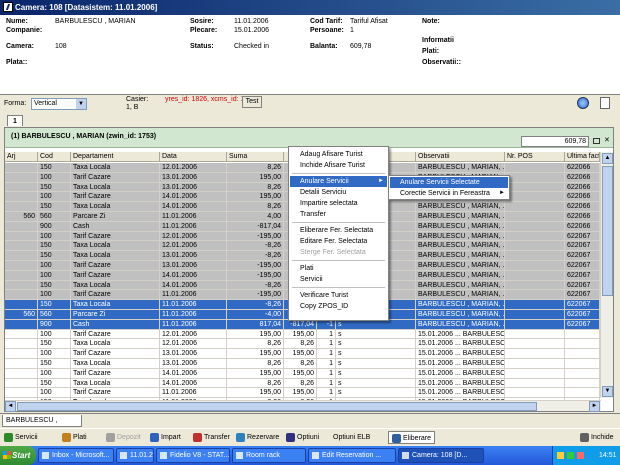 The height and width of the screenshot is (465, 620). What do you see at coordinates (338, 154) in the screenshot?
I see `menu-item: Adaug Afisare Turist` at bounding box center [338, 154].